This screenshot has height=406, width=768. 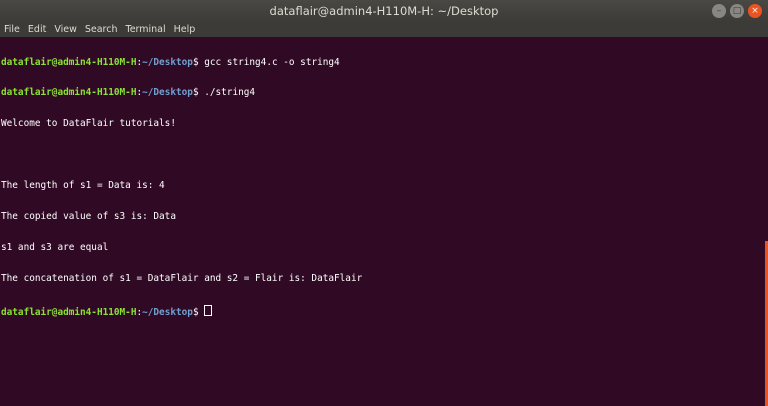 I want to click on text-cursor, so click(x=208, y=310).